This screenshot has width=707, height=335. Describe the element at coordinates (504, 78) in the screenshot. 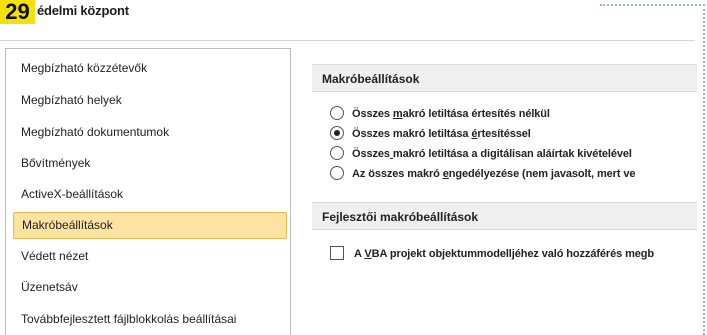

I see `macro-settings-header: Makróbeállítások` at that location.